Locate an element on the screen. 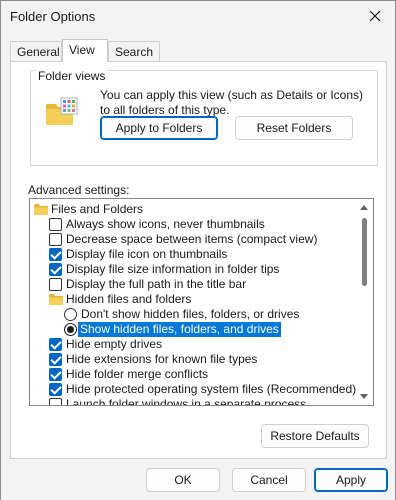 This screenshot has height=500, width=396. window-title: Folder Options is located at coordinates (53, 16).